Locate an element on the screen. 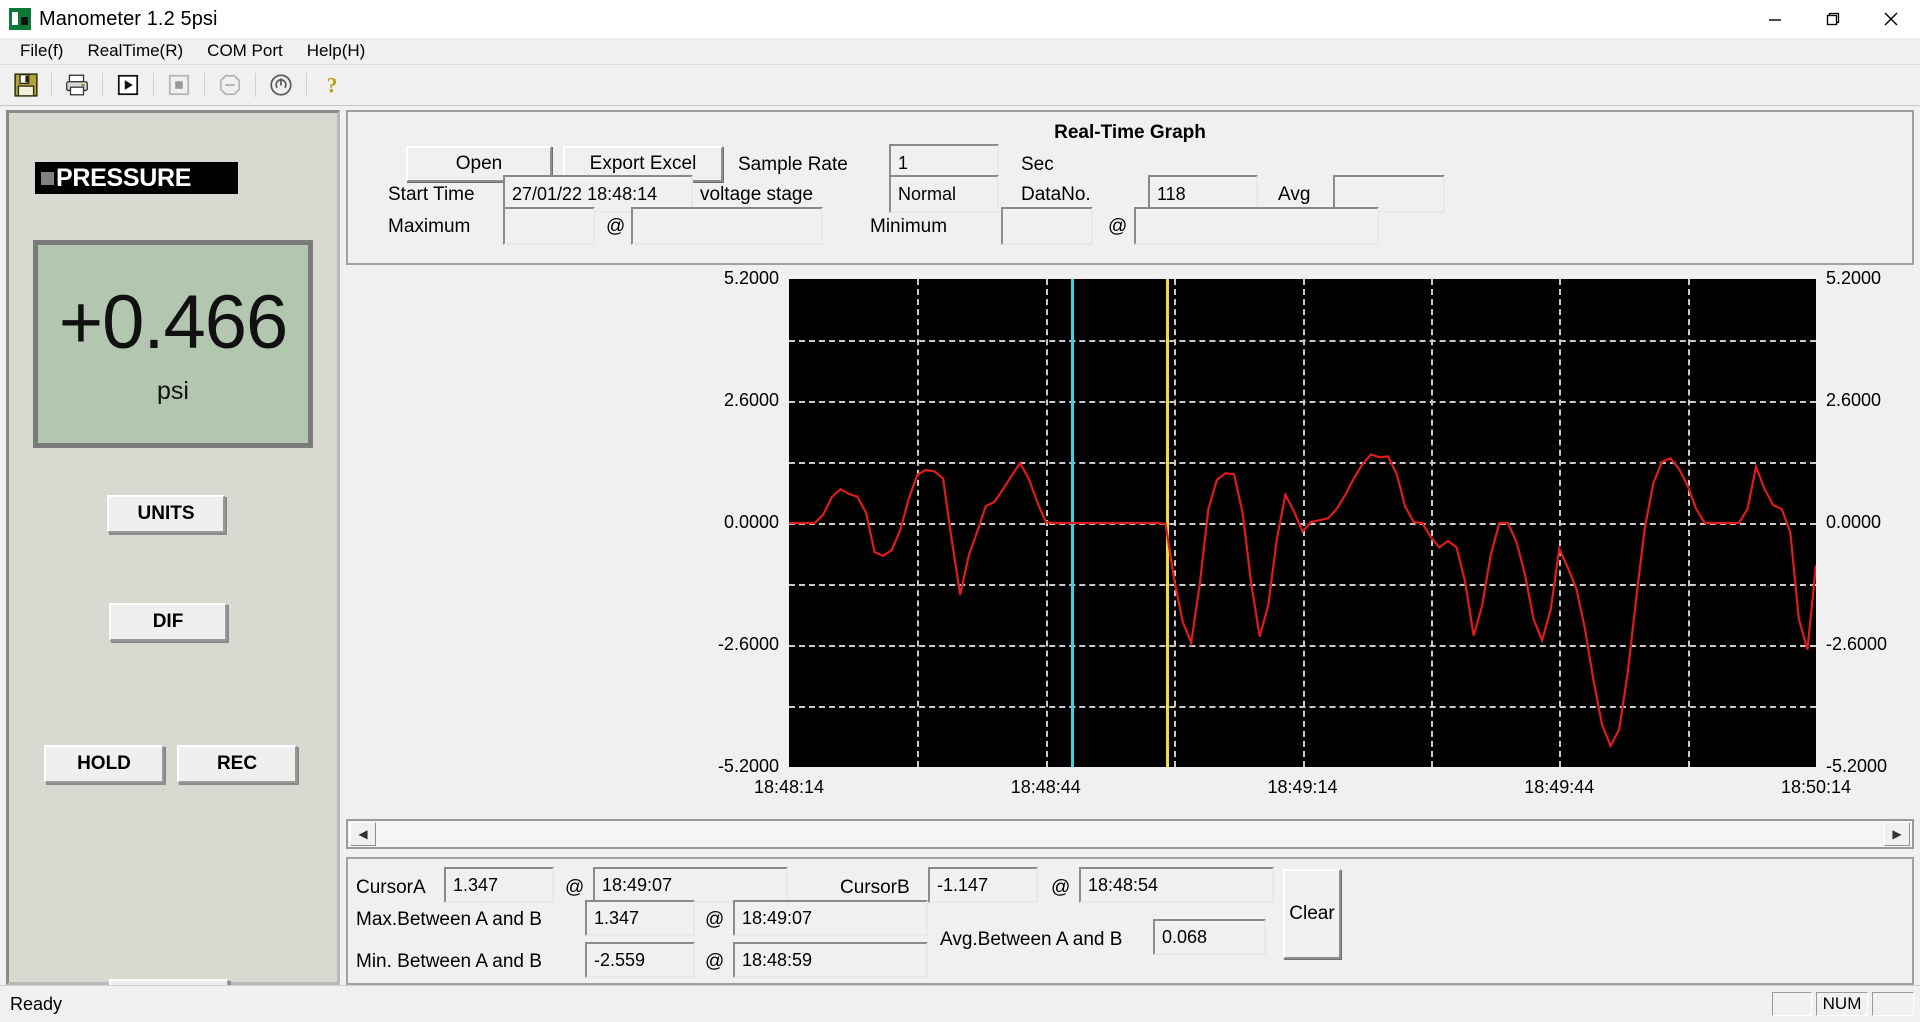 The height and width of the screenshot is (1022, 1920). max-between-value: 1.347 is located at coordinates (640, 918).